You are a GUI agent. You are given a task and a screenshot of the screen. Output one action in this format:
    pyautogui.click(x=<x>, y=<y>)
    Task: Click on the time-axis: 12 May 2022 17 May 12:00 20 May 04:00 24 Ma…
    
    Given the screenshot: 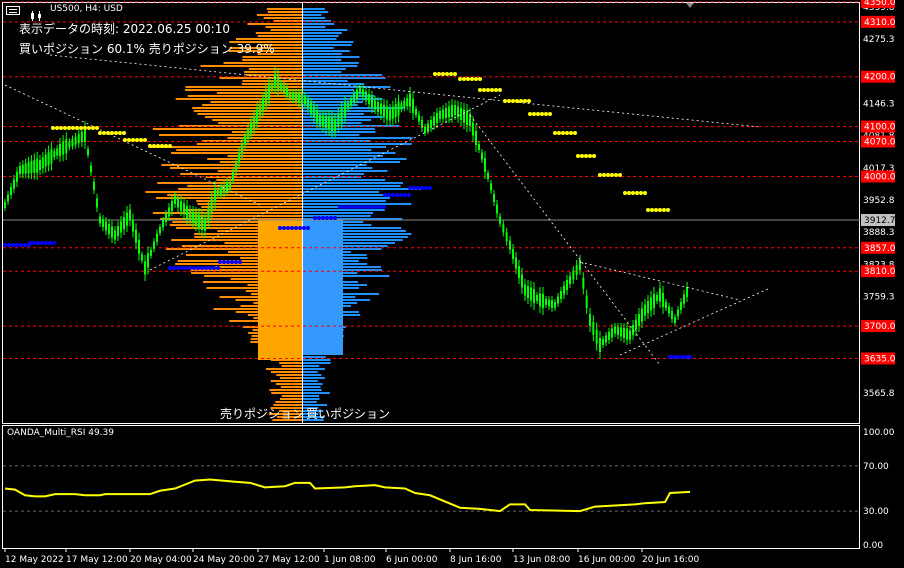 What is the action you would take?
    pyautogui.click(x=351, y=557)
    